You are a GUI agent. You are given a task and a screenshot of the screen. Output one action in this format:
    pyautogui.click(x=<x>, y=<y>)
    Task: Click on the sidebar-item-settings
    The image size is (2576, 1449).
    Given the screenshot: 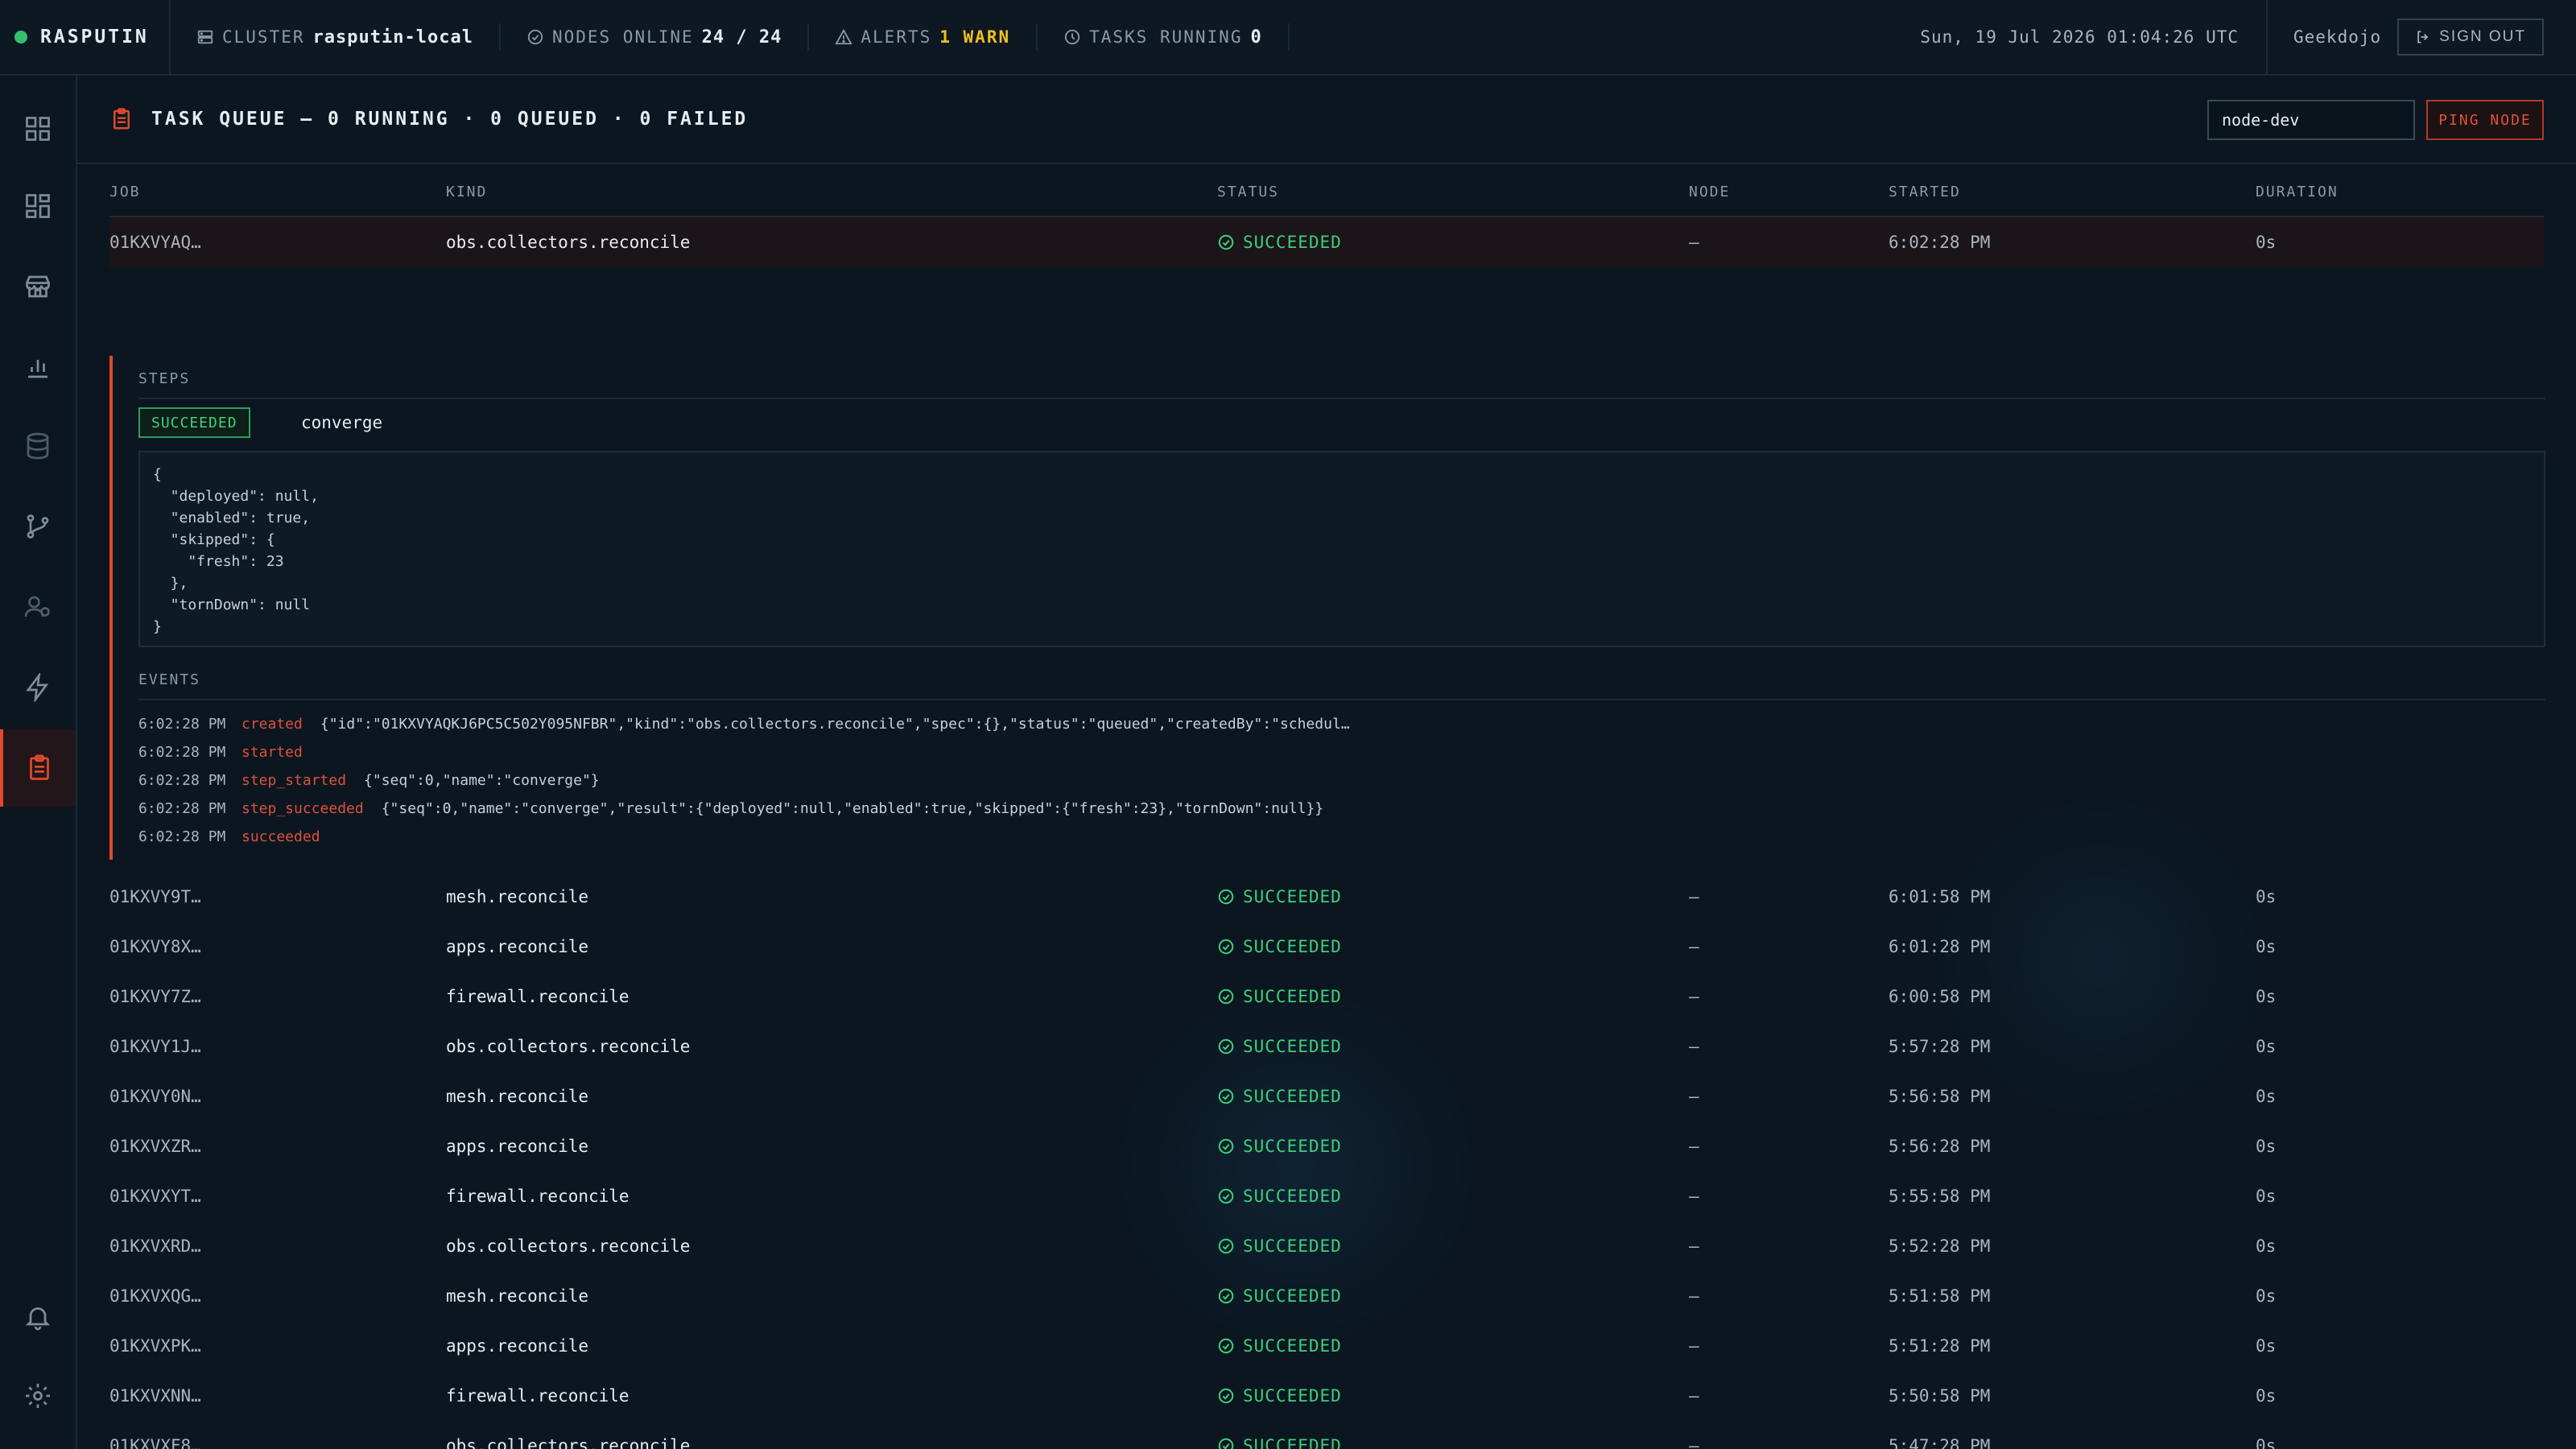 What is the action you would take?
    pyautogui.click(x=38, y=1396)
    